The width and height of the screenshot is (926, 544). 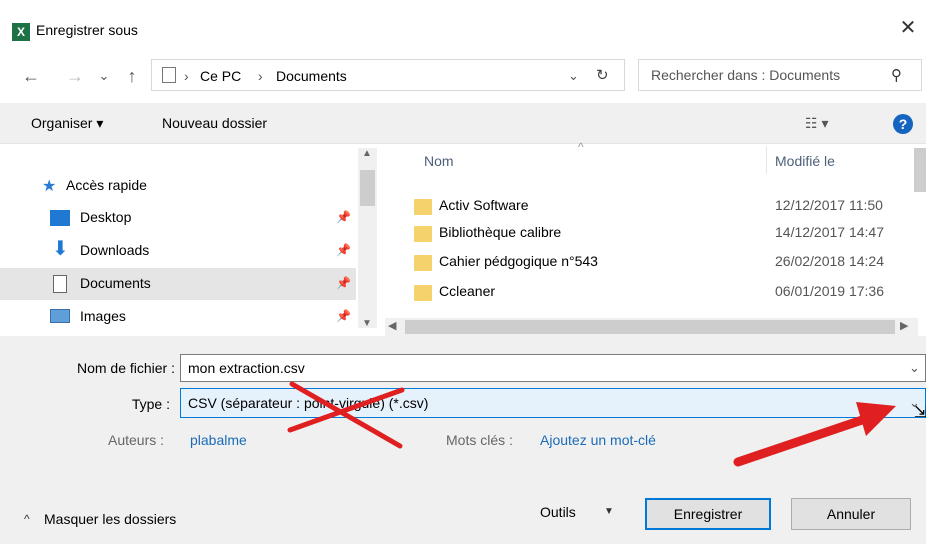 I want to click on annotation-overlay, so click(x=591, y=424).